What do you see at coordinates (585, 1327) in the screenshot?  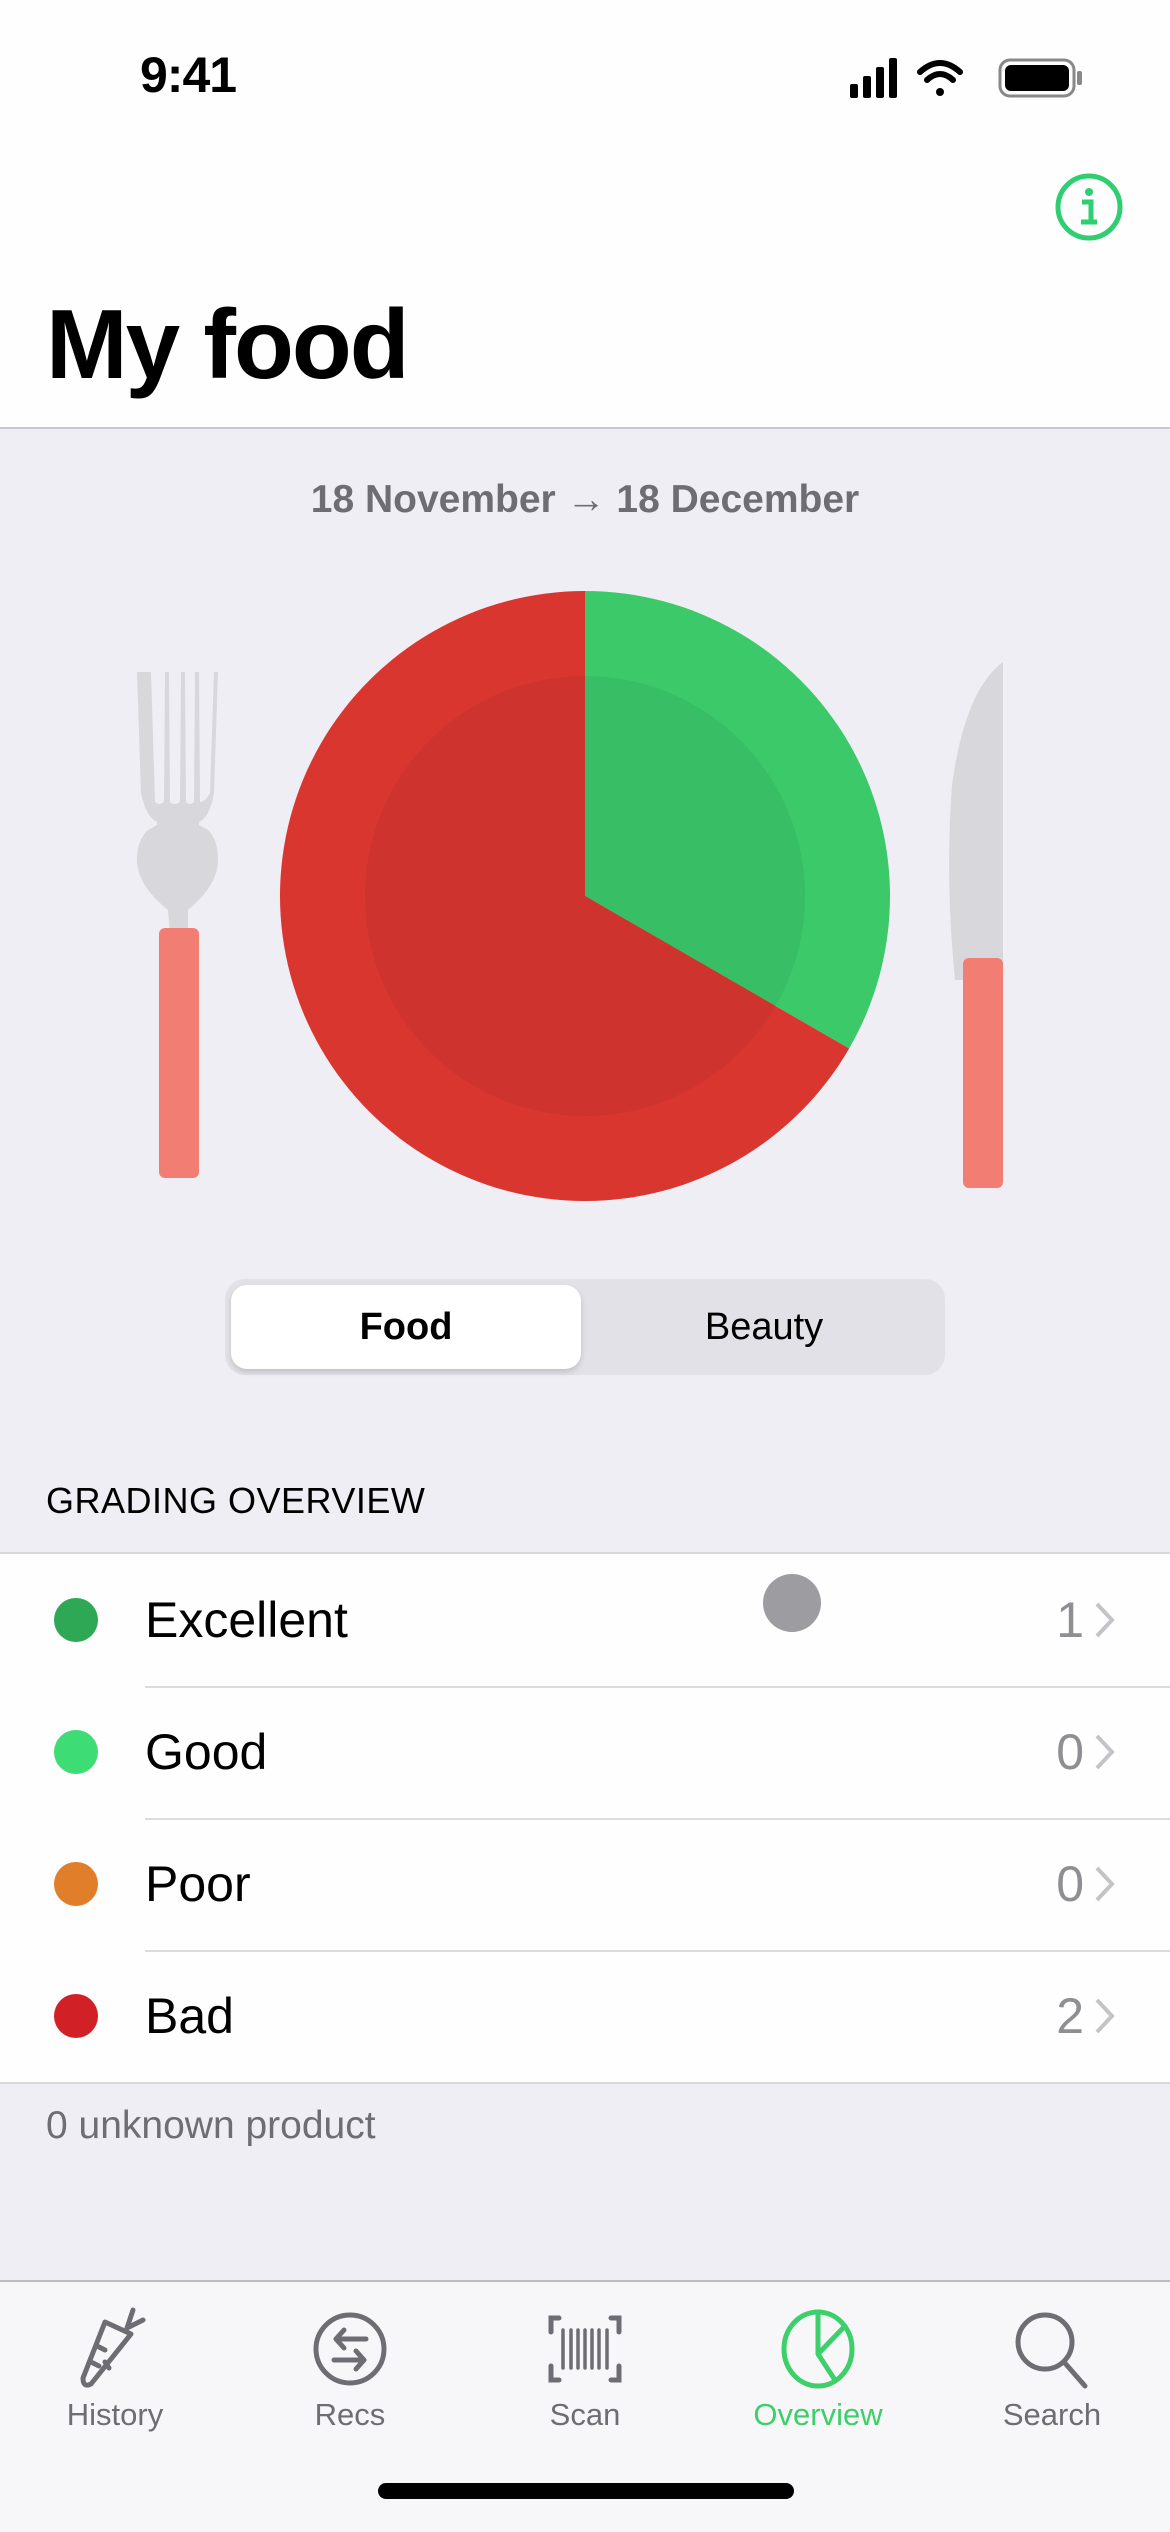 I see `category-segmented-control: Food Beauty` at bounding box center [585, 1327].